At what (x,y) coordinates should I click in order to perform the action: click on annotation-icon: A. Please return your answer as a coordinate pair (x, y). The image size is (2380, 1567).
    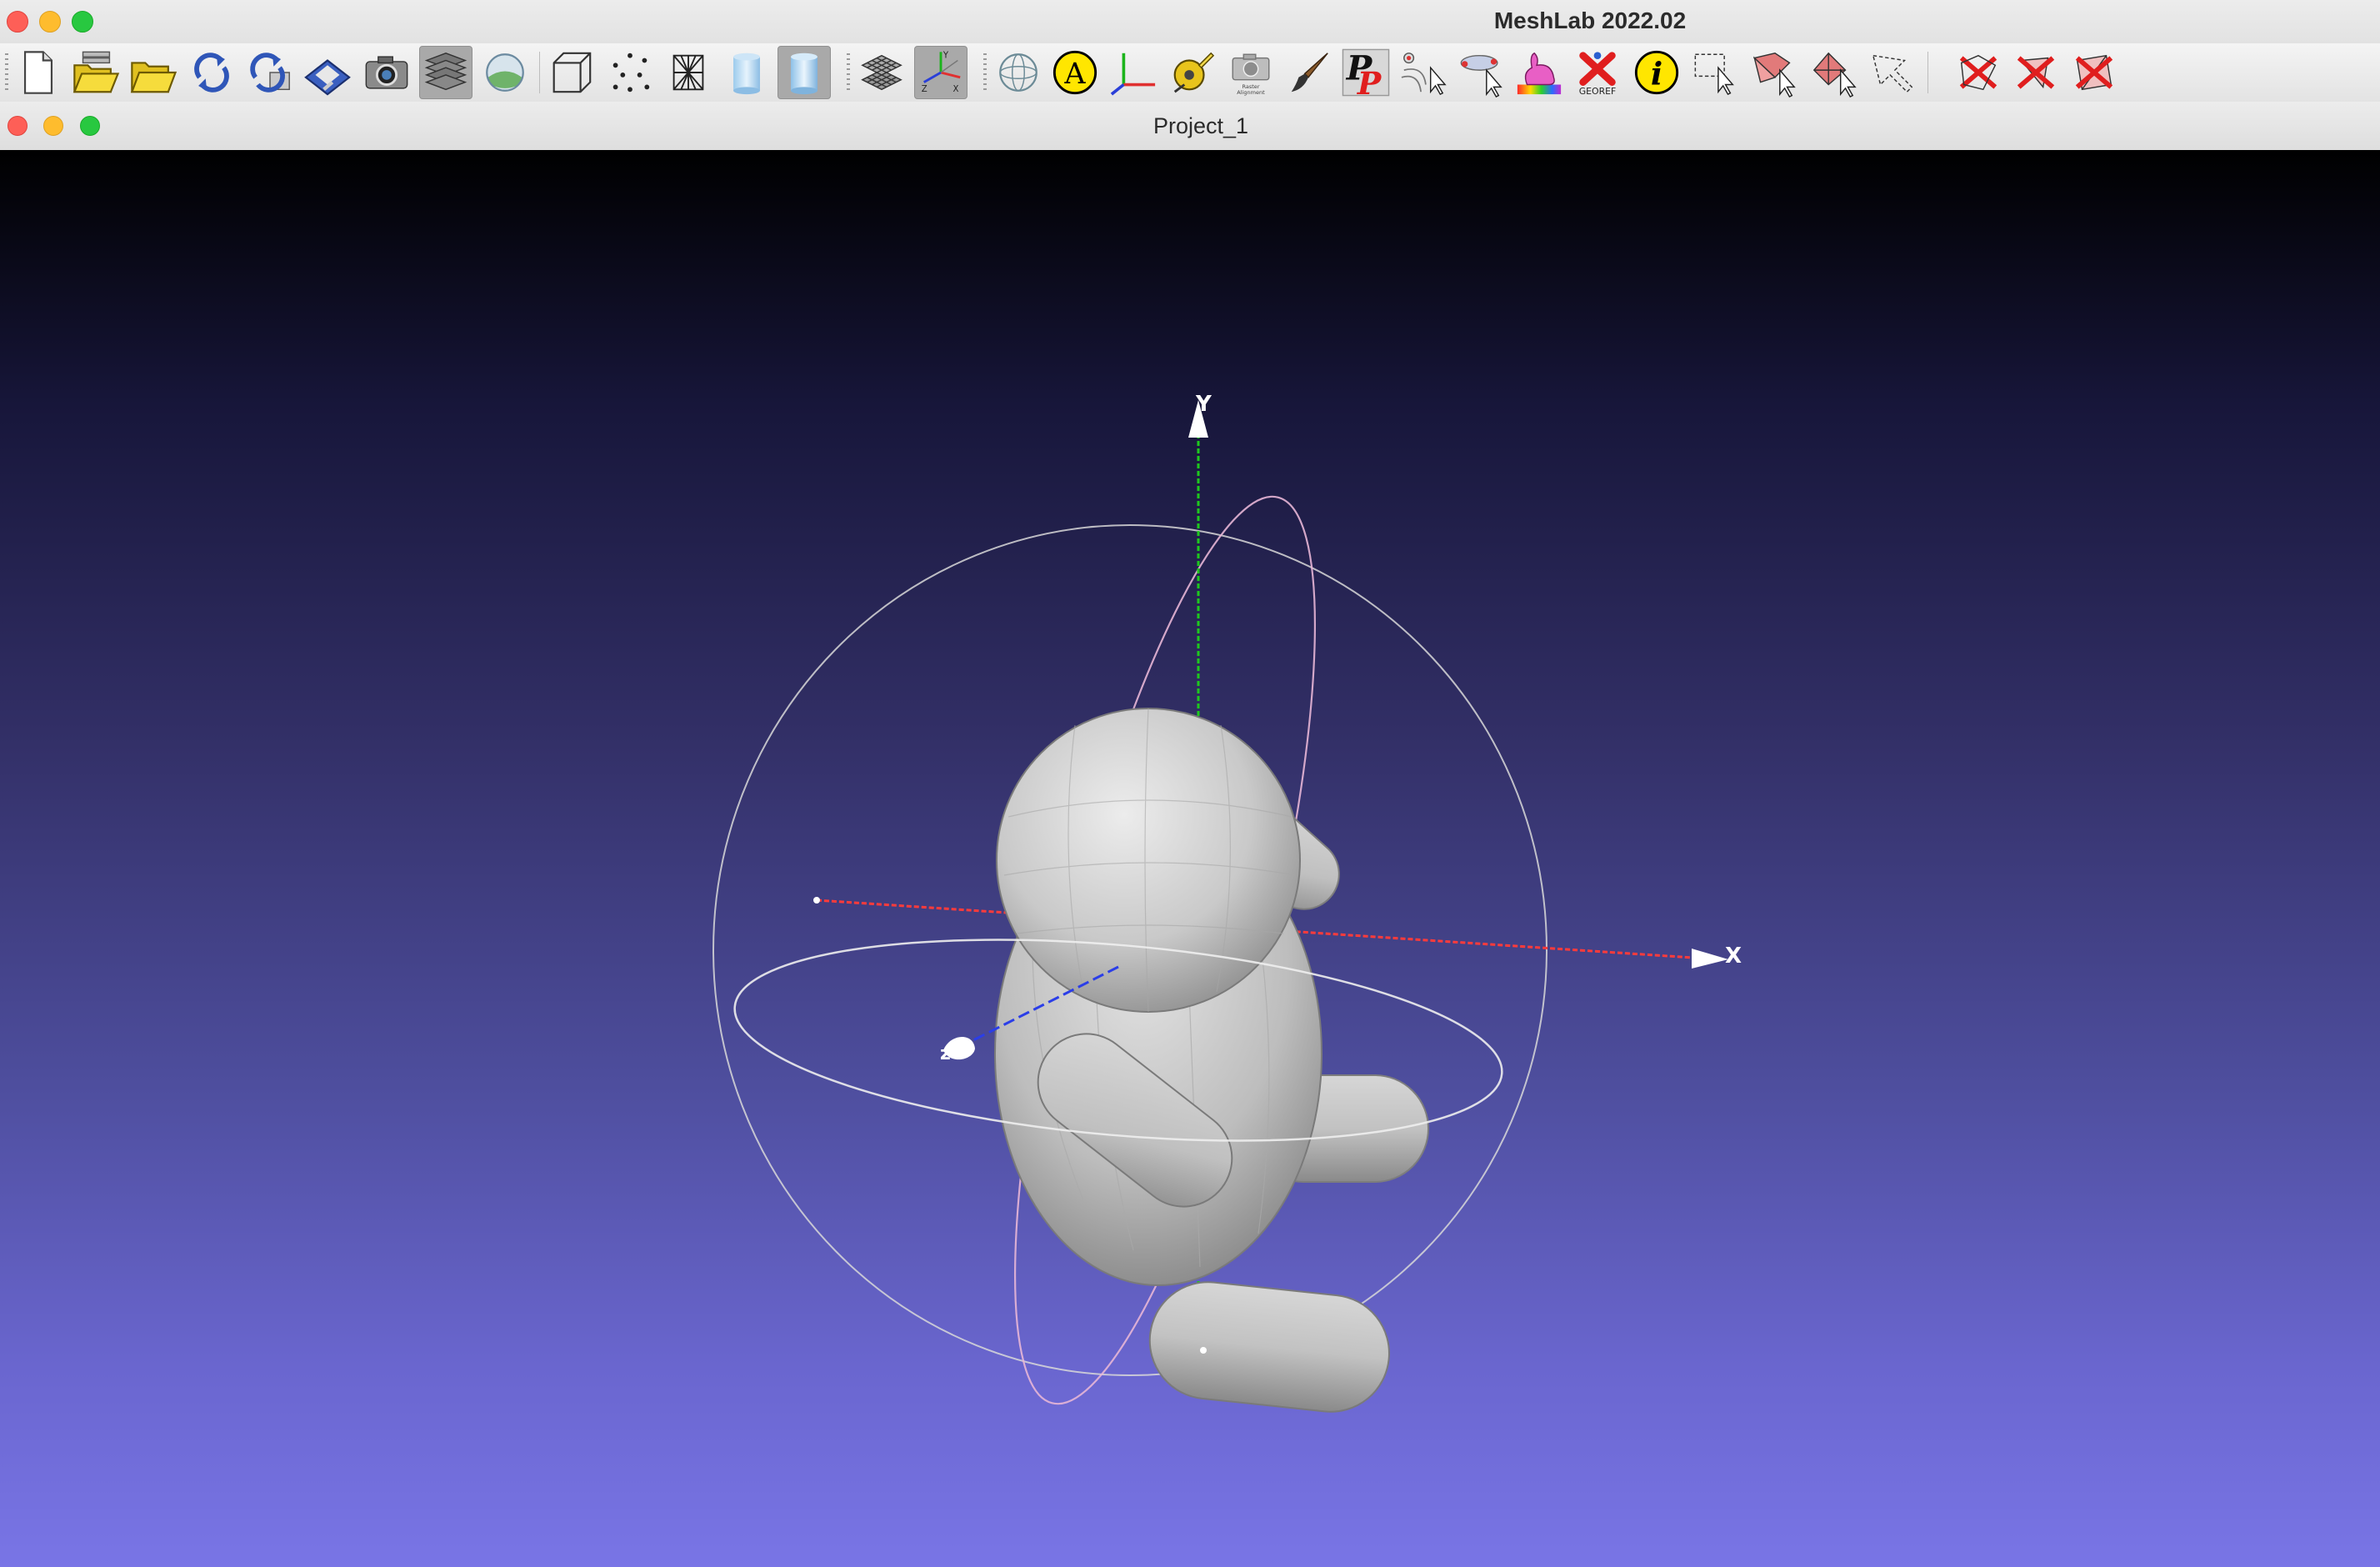
    Looking at the image, I should click on (1075, 72).